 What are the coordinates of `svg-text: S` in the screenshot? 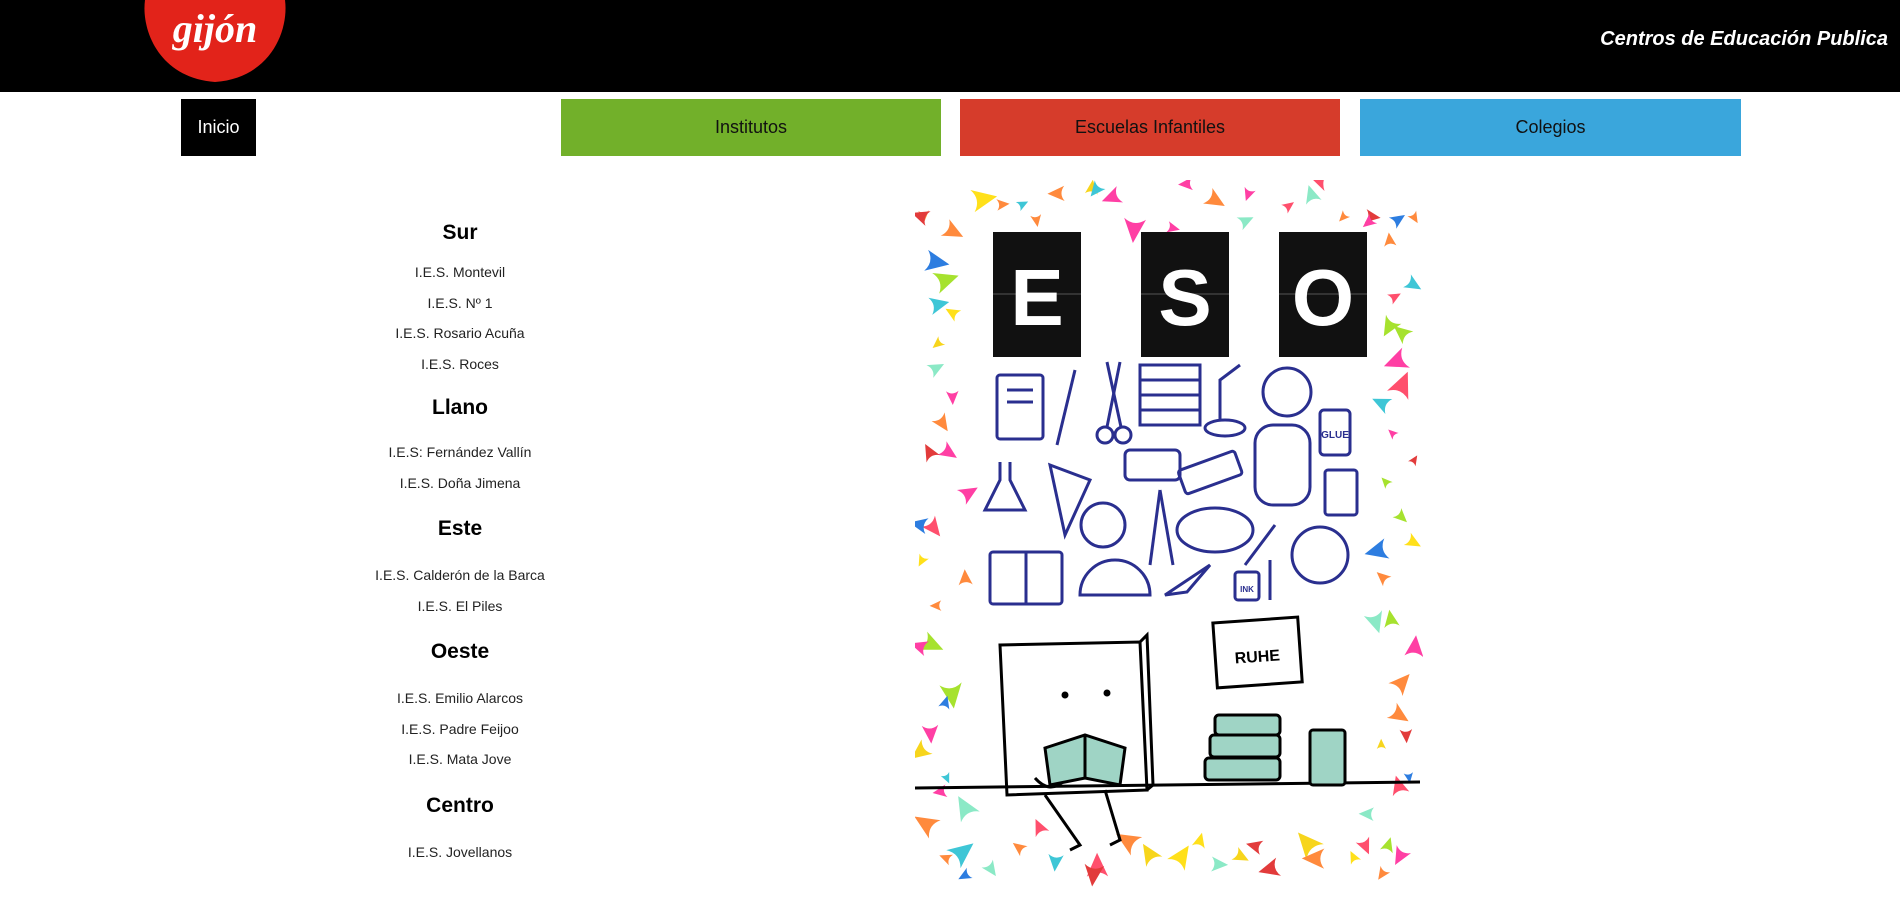 It's located at (1184, 297).